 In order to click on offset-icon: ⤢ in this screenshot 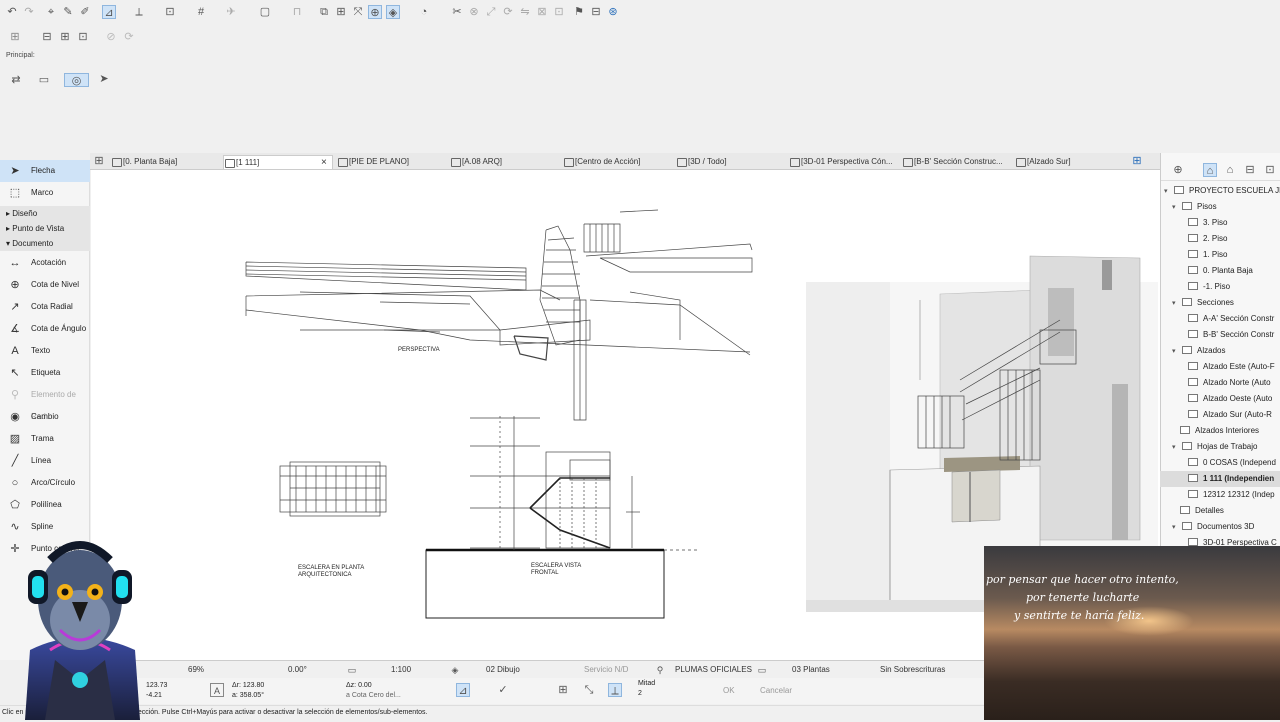, I will do `click(491, 12)`.